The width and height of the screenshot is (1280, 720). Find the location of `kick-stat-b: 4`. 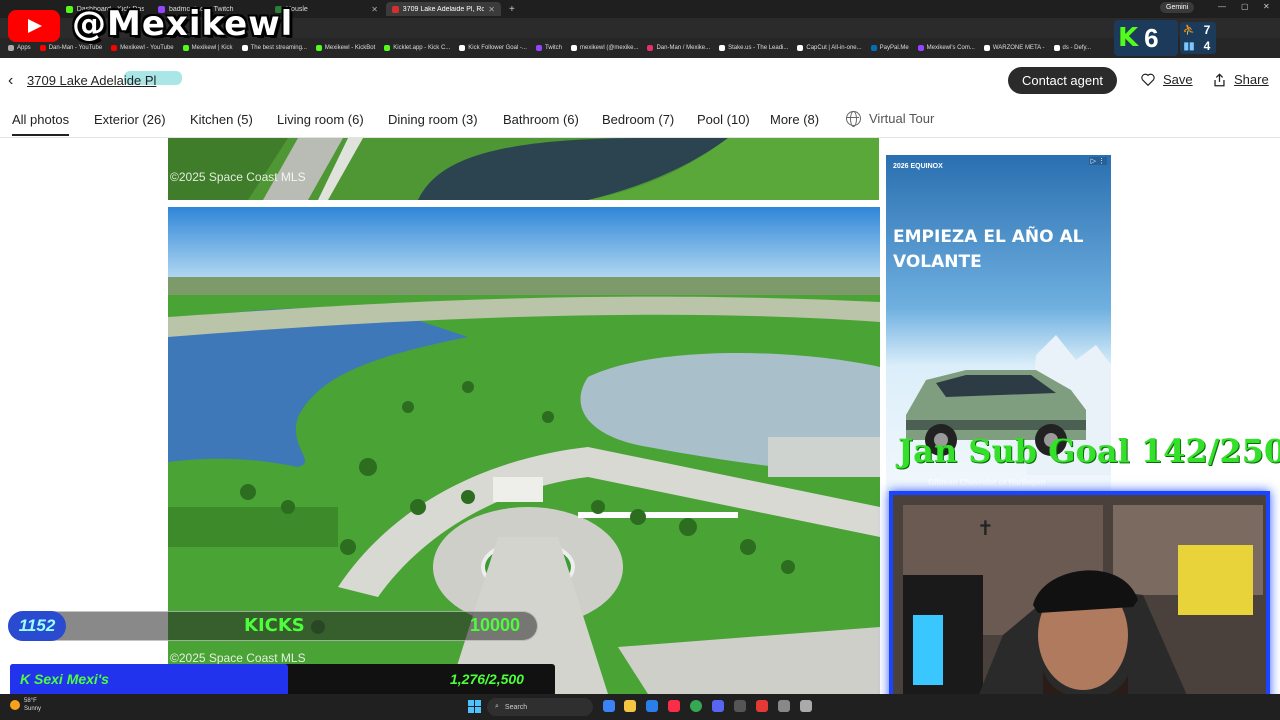

kick-stat-b: 4 is located at coordinates (1207, 46).